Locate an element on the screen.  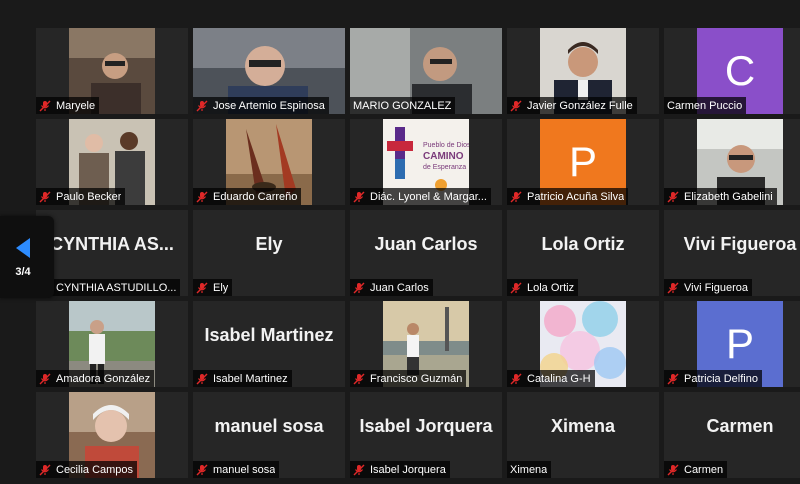
participant-display-name: Lola Ortiz is located at coordinates (583, 243).